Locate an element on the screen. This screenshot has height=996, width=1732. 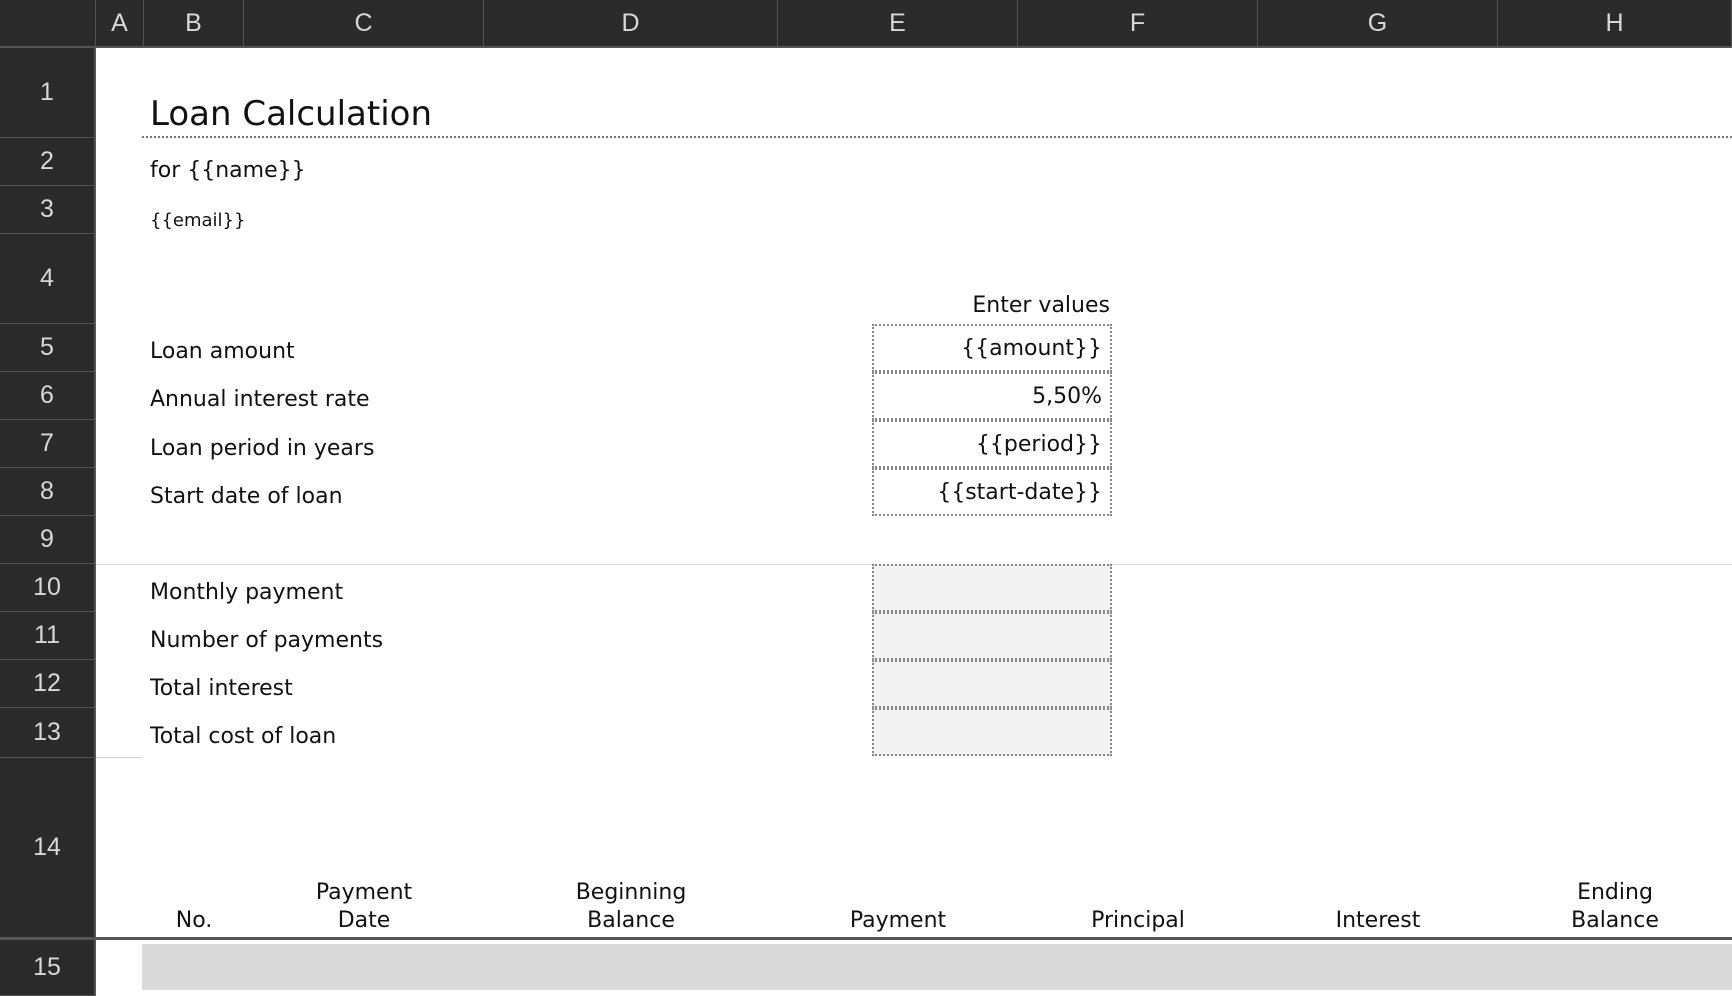
row13-bottom-rule is located at coordinates (119, 757).